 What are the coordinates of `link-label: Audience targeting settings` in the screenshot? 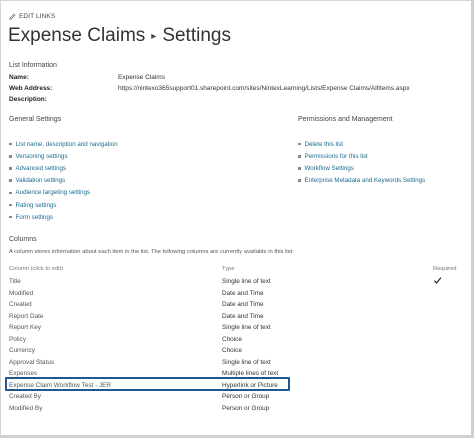 It's located at (53, 193).